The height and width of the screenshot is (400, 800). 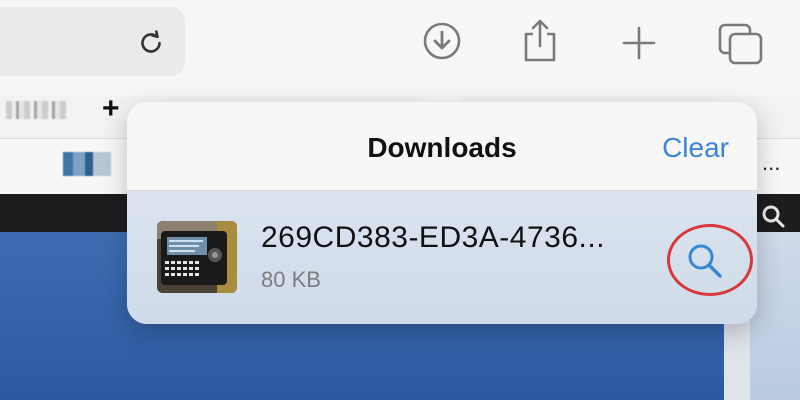 I want to click on tab-title-pixelated, so click(x=36, y=110).